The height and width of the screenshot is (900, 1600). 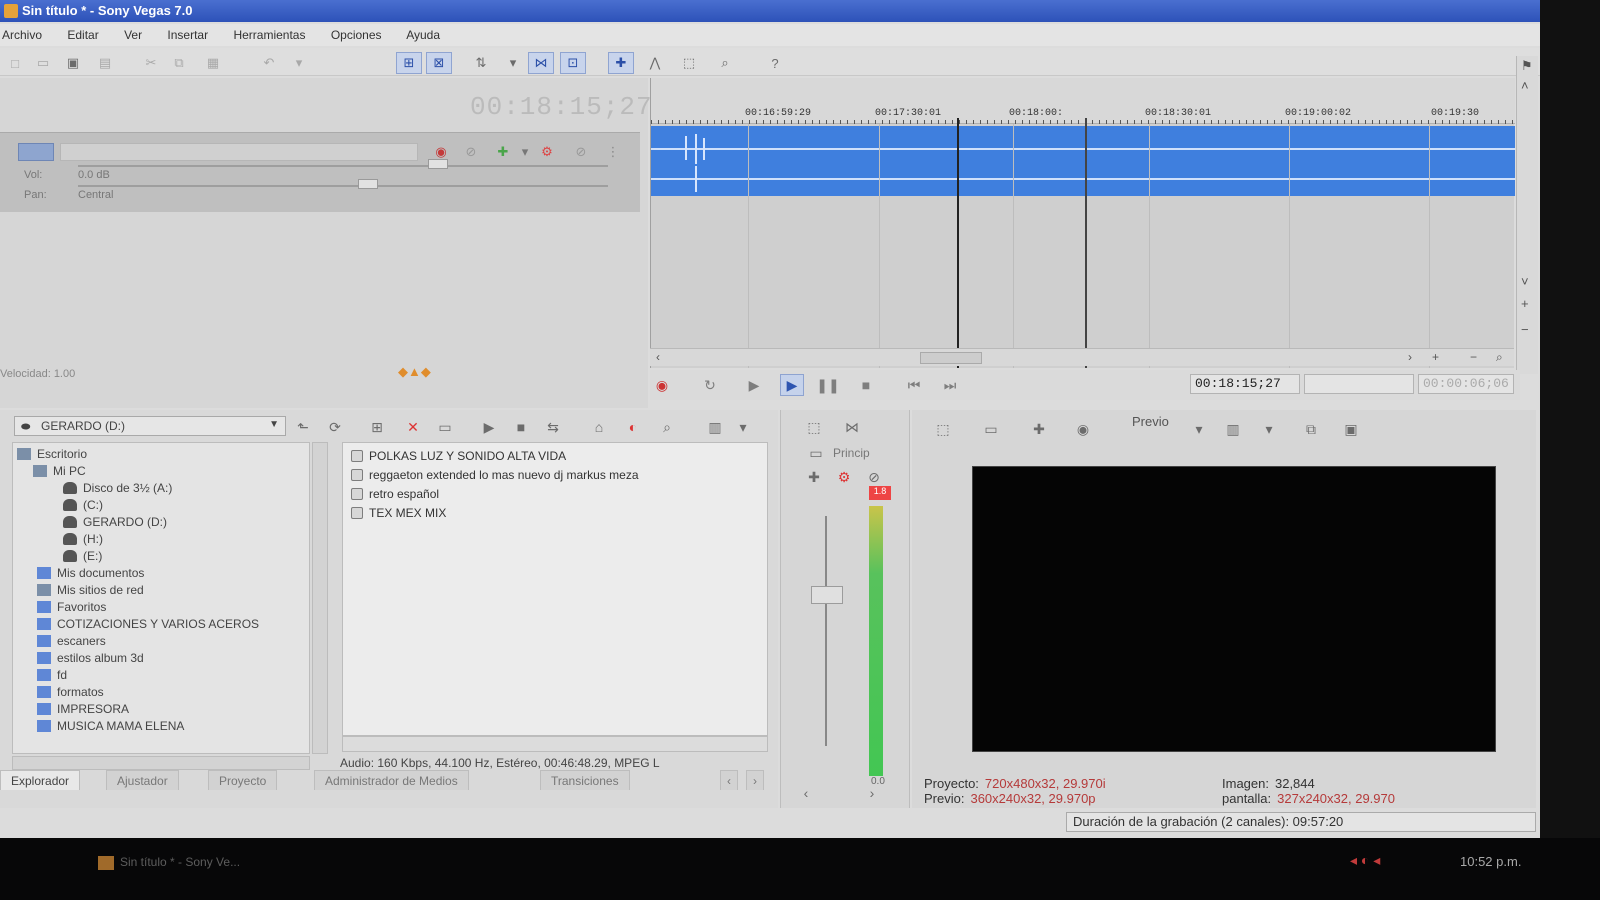 I want to click on volume-slider-thumb, so click(x=438, y=164).